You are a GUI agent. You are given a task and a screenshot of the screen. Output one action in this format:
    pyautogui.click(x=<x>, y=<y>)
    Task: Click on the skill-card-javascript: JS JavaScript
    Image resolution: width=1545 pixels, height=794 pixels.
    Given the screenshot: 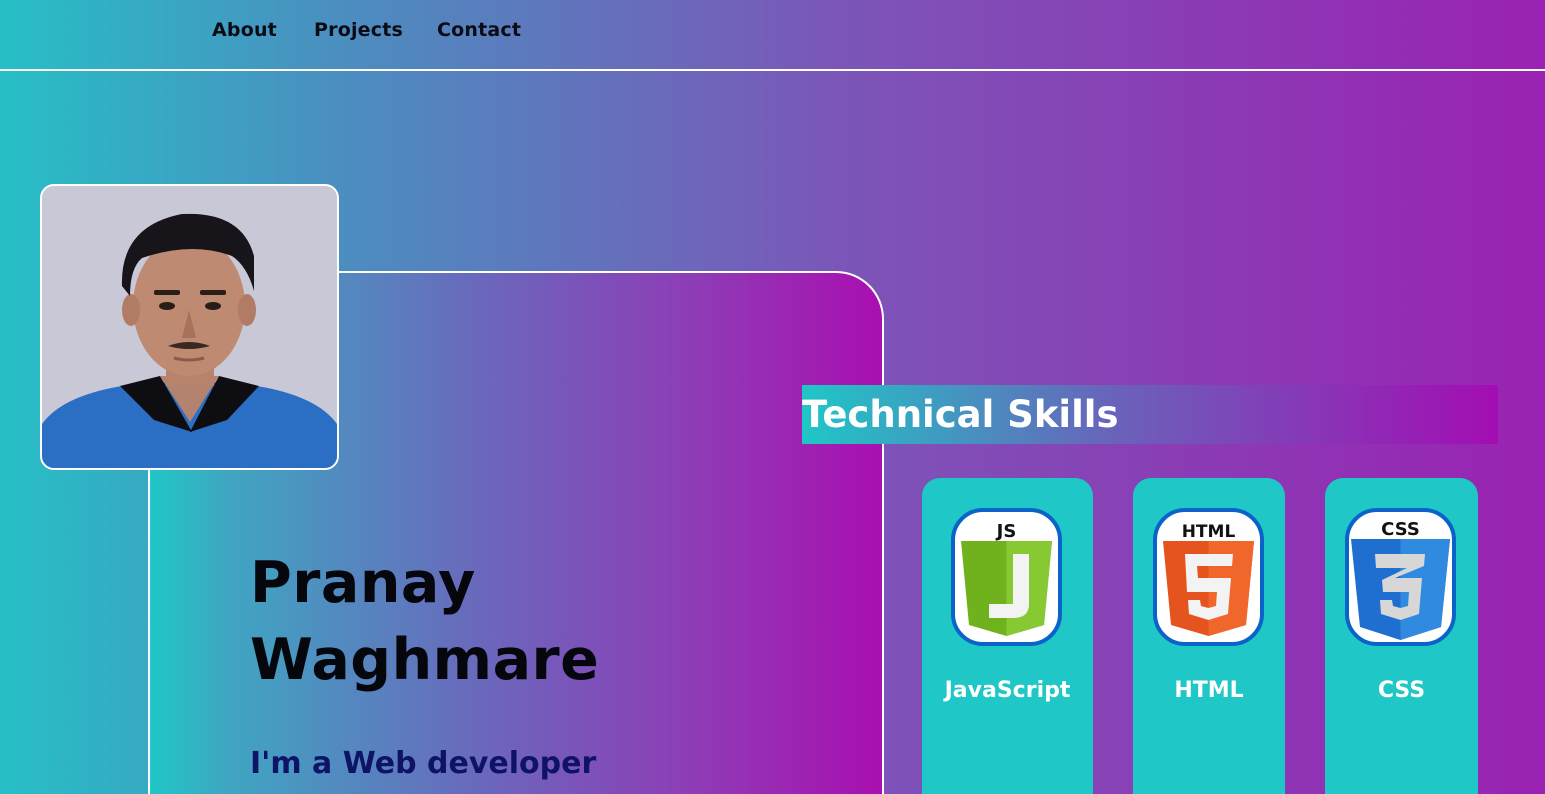 What is the action you would take?
    pyautogui.click(x=1007, y=636)
    